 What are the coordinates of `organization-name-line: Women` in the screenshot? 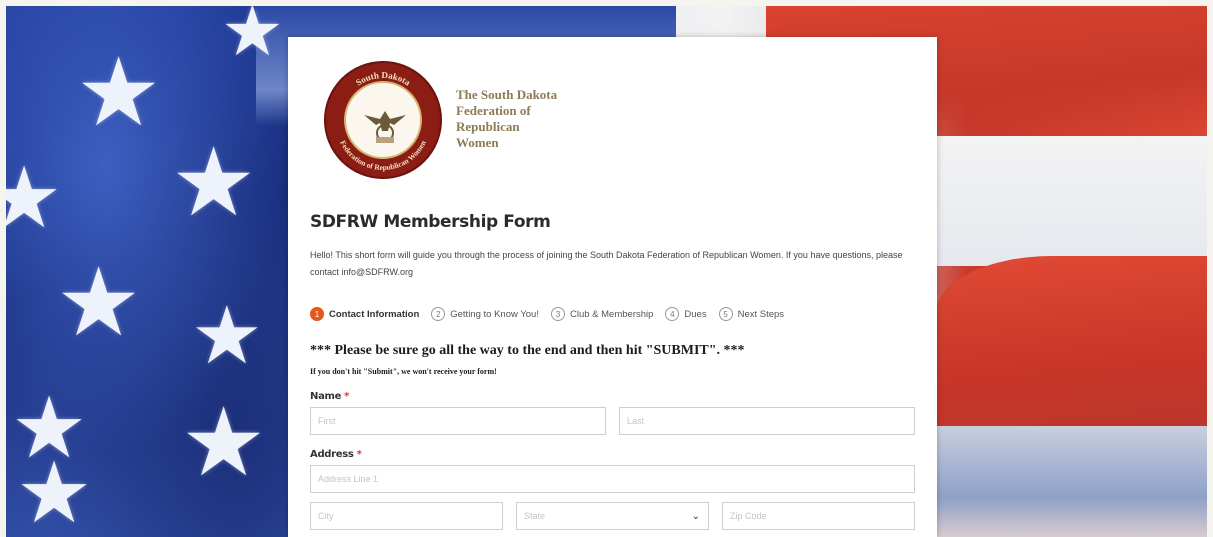 It's located at (477, 142).